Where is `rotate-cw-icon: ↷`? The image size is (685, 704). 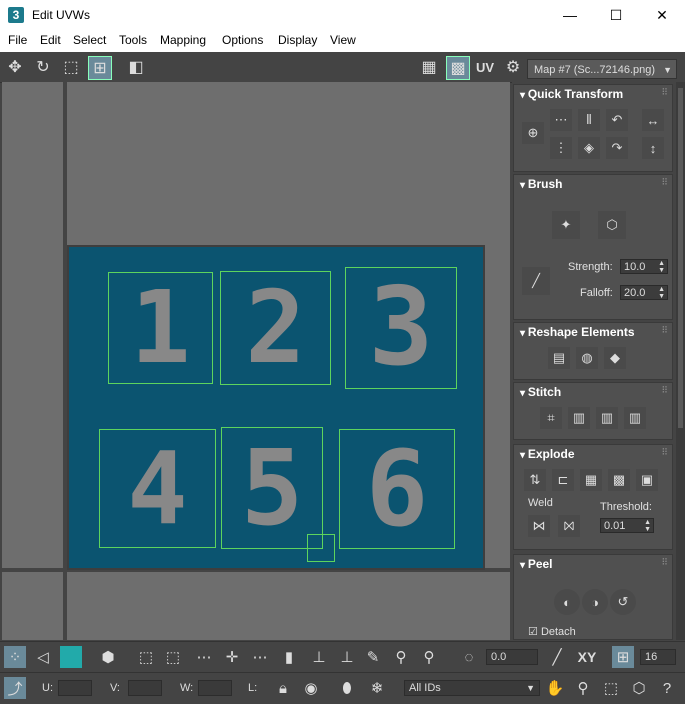
rotate-cw-icon: ↷ is located at coordinates (617, 148).